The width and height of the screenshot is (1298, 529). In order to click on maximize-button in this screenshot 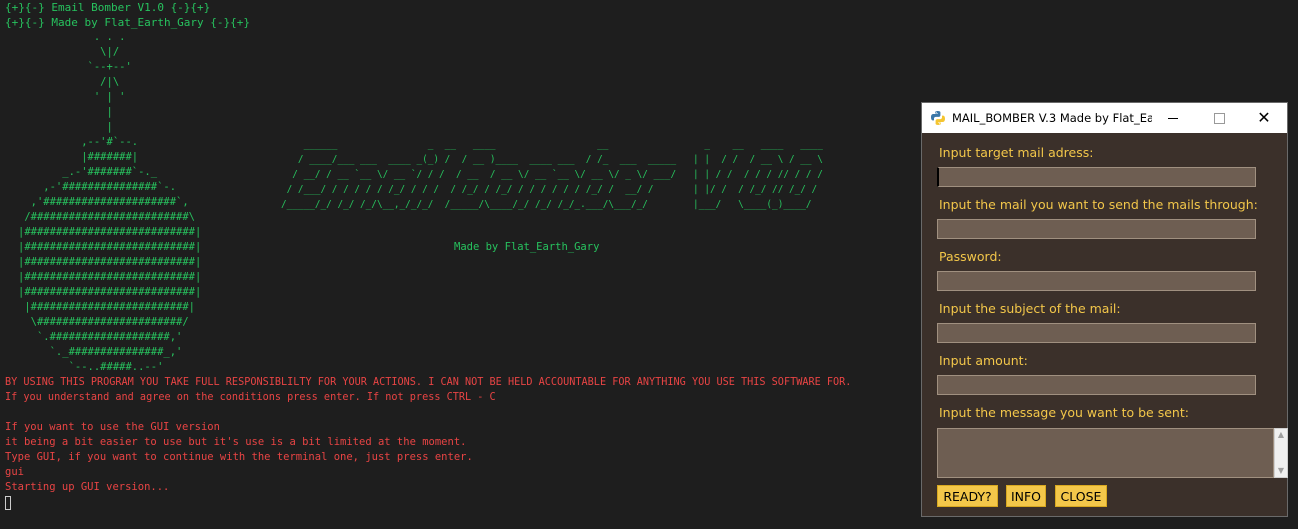, I will do `click(1219, 118)`.